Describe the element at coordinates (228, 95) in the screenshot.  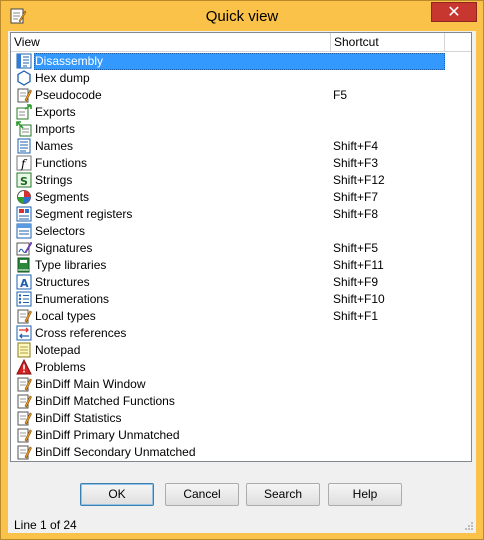
I see `list-item: Pseudocode F5` at that location.